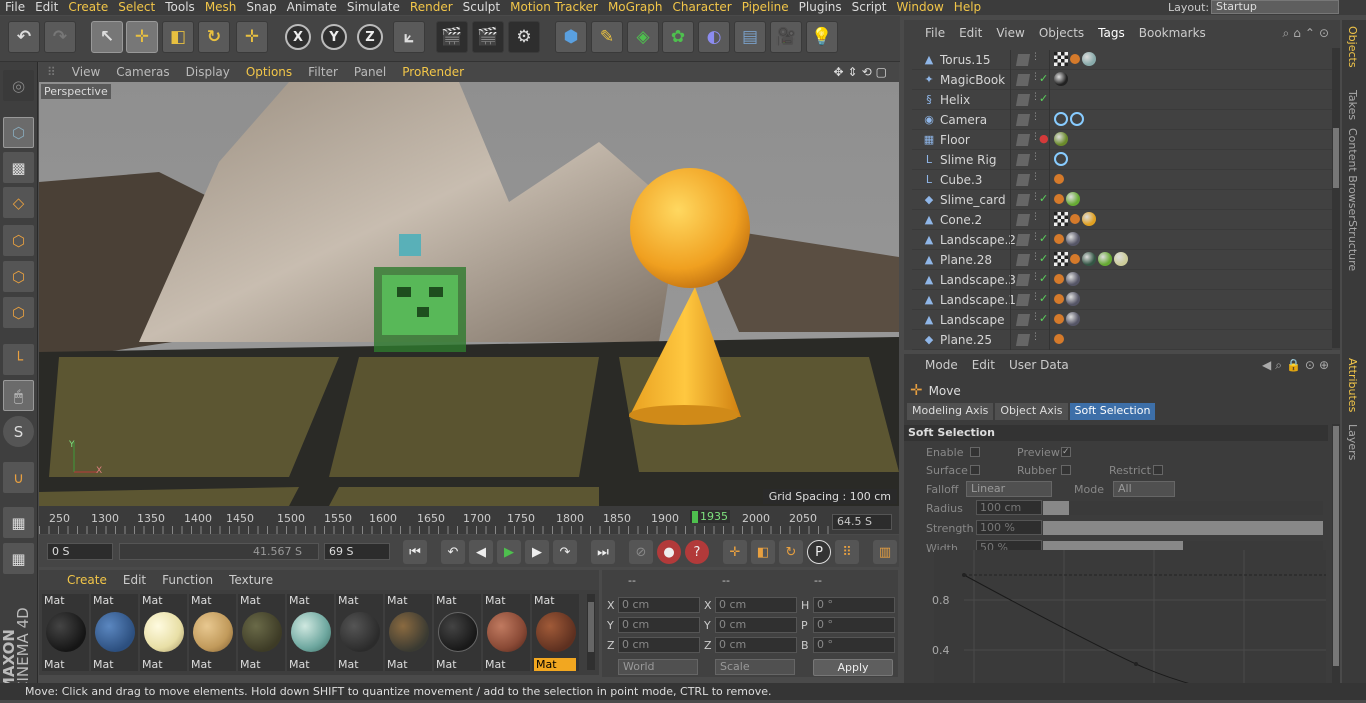 The height and width of the screenshot is (703, 1366). I want to click on layout-dropdown: Startup, so click(1275, 7).